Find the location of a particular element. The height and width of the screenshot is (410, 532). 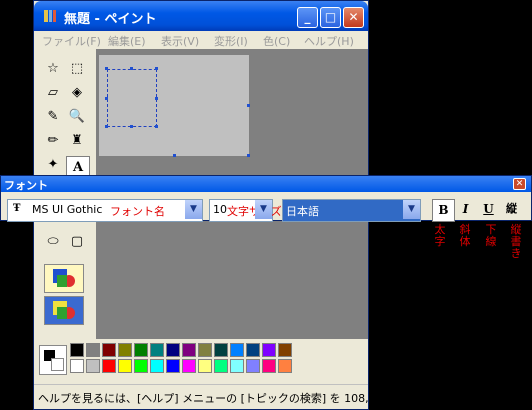

opaque-option-icon is located at coordinates (64, 278).